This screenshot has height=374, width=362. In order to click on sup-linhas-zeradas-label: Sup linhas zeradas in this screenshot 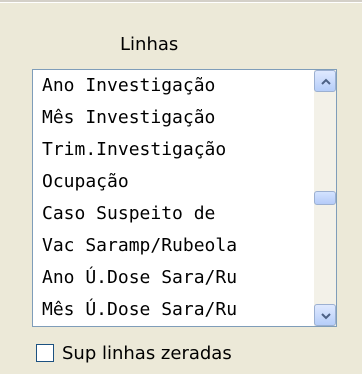, I will do `click(147, 353)`.